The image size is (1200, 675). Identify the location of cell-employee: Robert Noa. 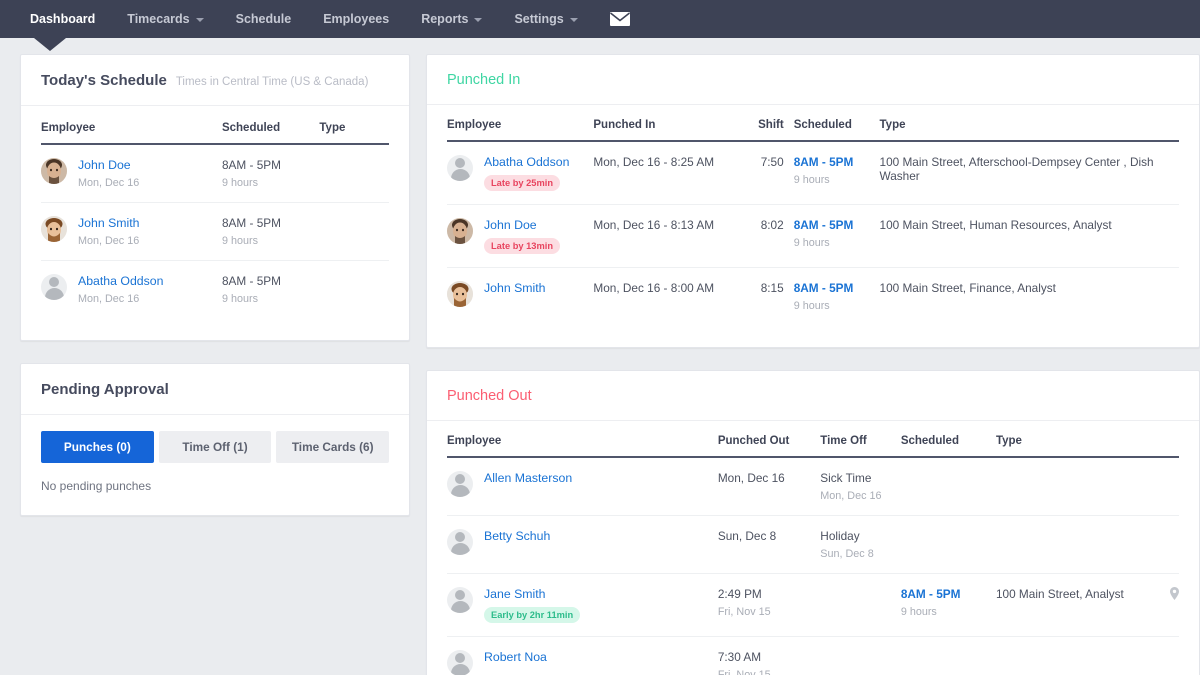
(582, 655).